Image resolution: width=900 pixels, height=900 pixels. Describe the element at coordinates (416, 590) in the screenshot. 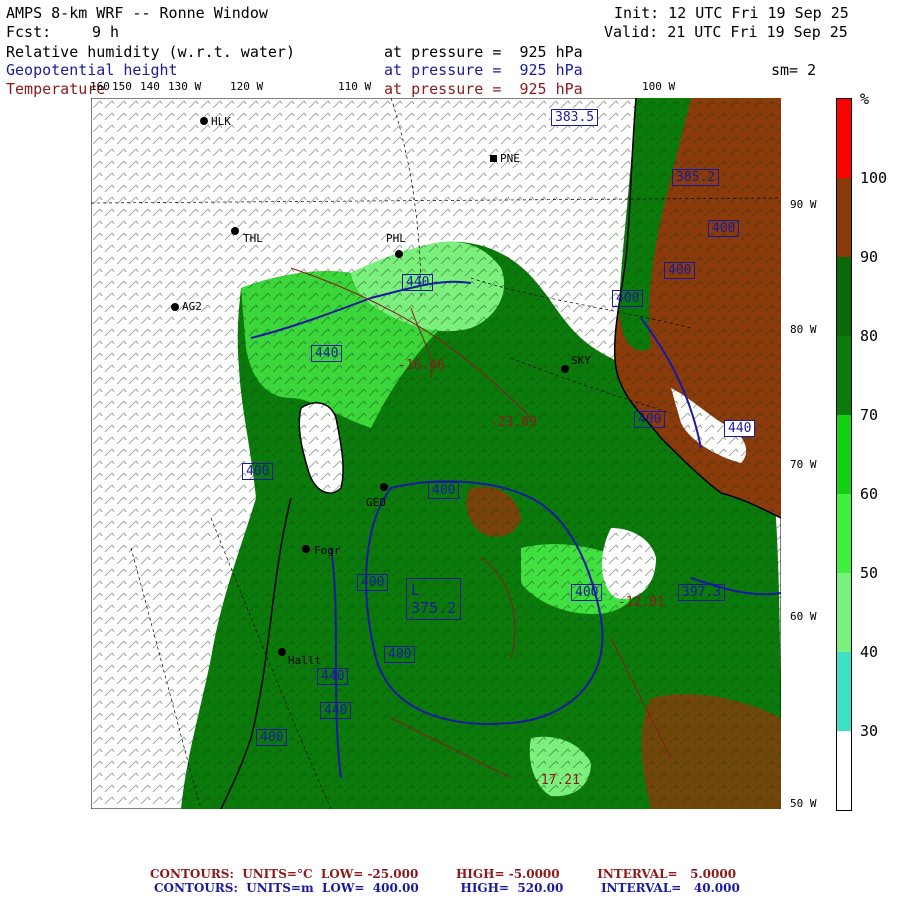

I see `low-symbol: L` at that location.